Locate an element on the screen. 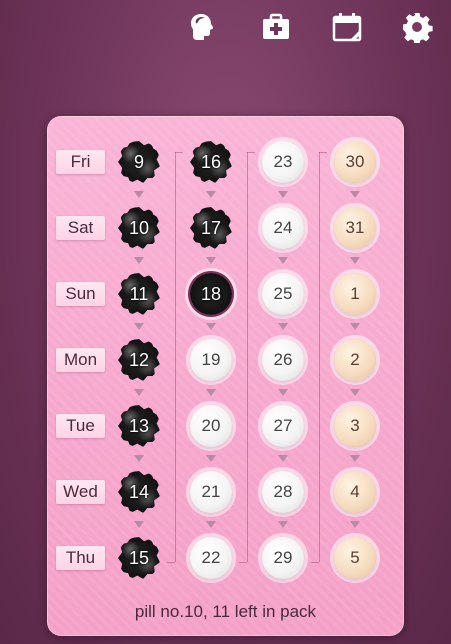  pill-number: 5 is located at coordinates (355, 557).